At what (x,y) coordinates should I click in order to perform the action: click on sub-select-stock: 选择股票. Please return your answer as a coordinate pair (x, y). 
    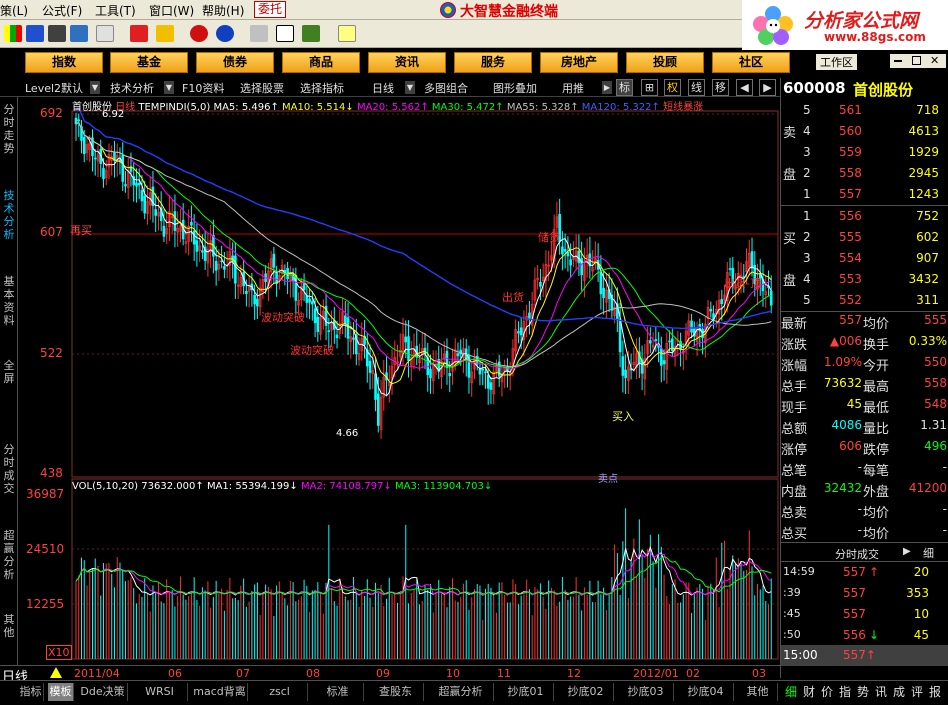
    Looking at the image, I should click on (262, 88).